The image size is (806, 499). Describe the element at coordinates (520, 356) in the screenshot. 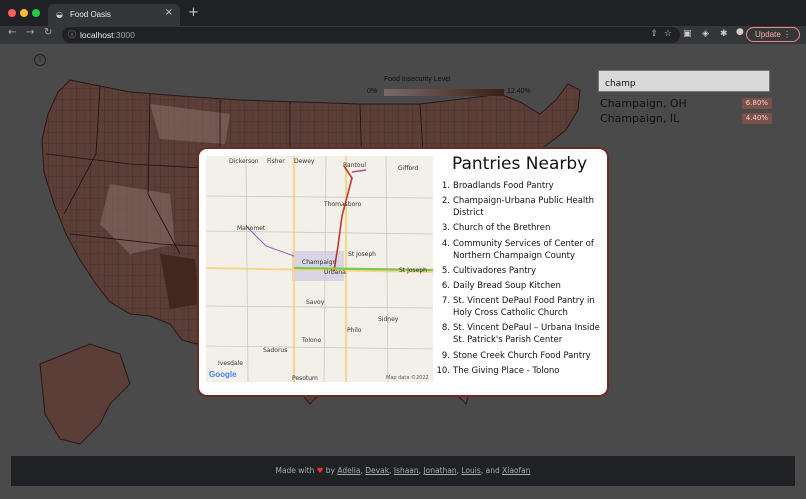

I see `pantry-item: 9. Stone Creek Church Food Pantry` at that location.